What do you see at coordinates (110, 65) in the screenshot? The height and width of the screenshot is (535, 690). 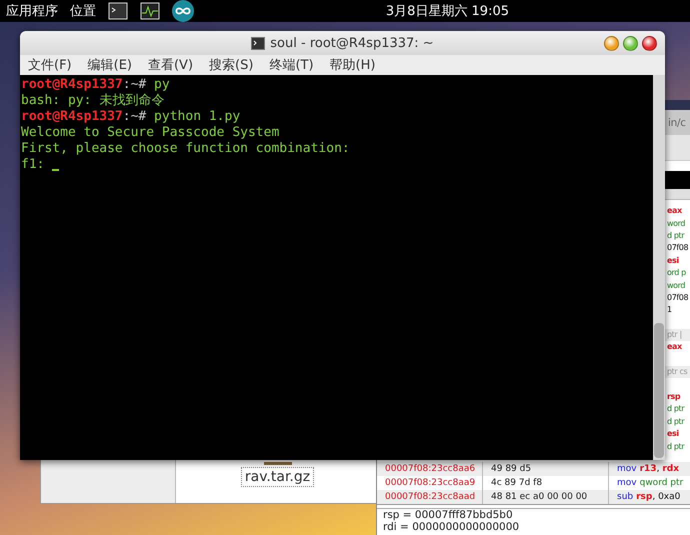 I see `menu-item: 编辑(E)` at bounding box center [110, 65].